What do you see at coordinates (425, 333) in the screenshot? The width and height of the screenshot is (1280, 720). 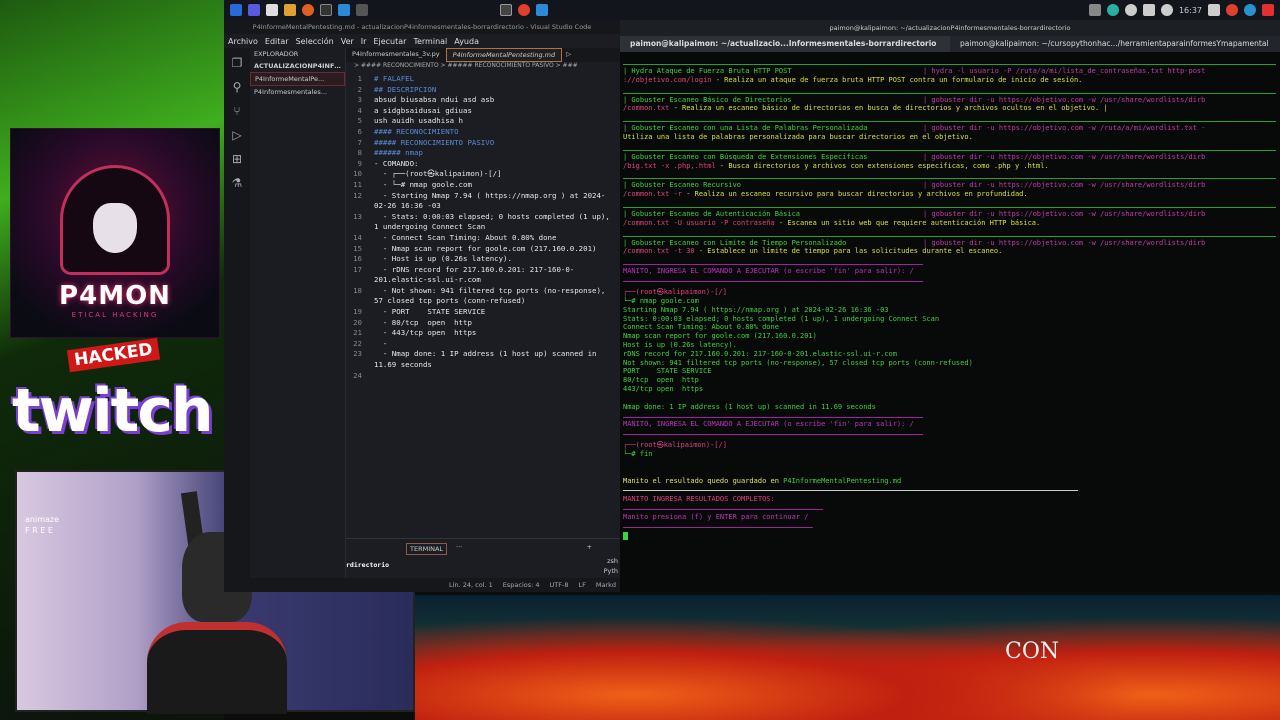 I see `line-text: - 443/tcp open https` at bounding box center [425, 333].